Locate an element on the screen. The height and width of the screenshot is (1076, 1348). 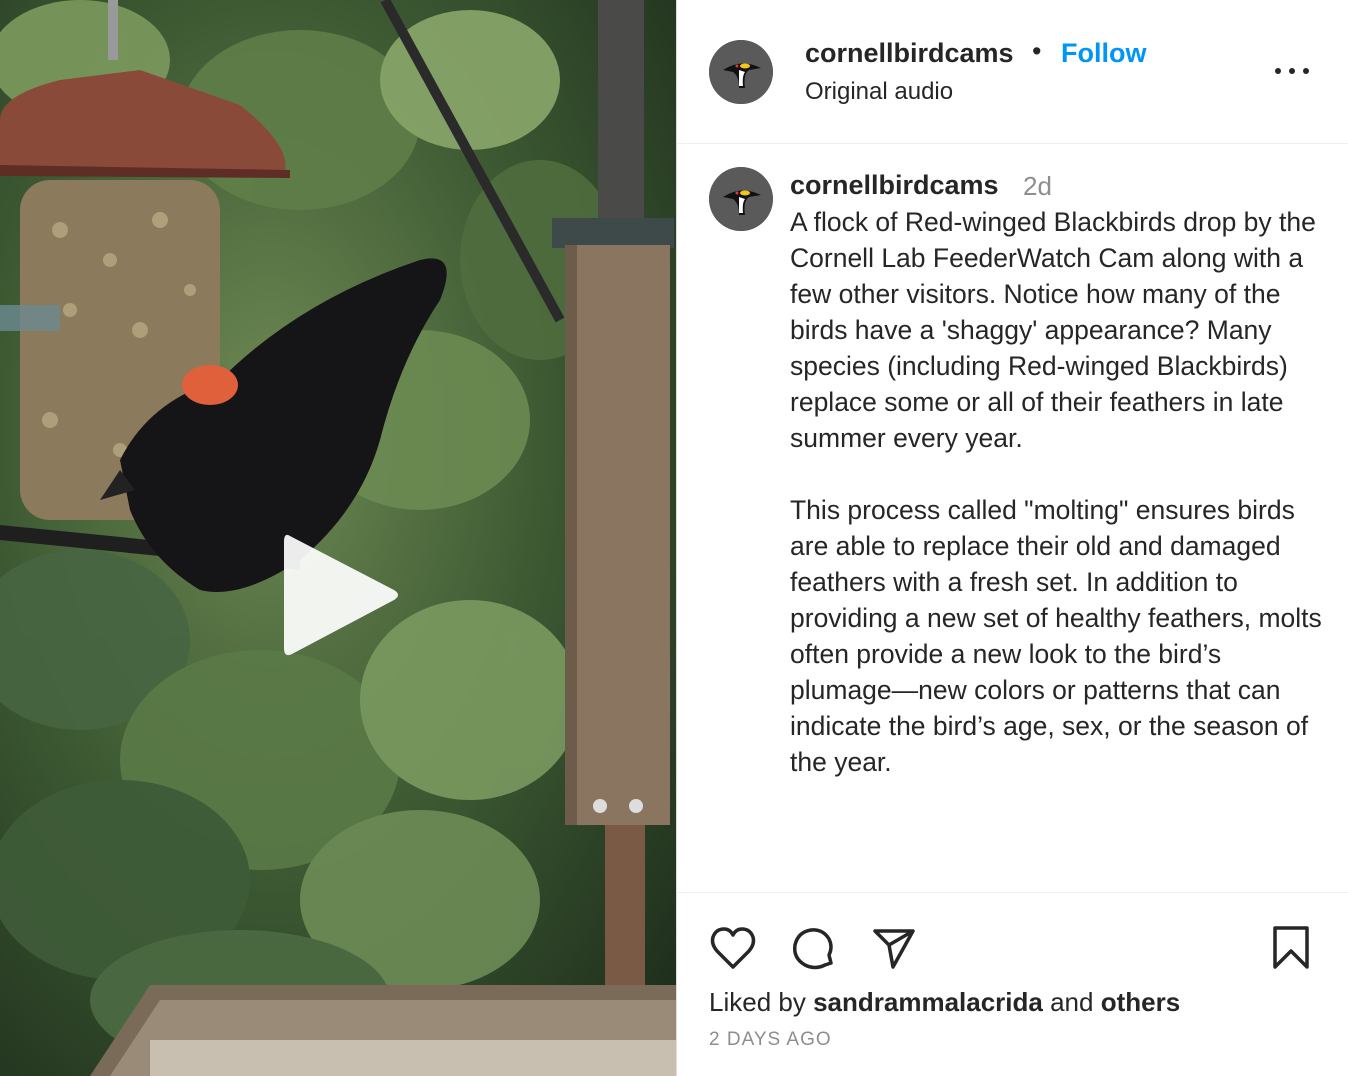
more-options-icon is located at coordinates (1278, 71).